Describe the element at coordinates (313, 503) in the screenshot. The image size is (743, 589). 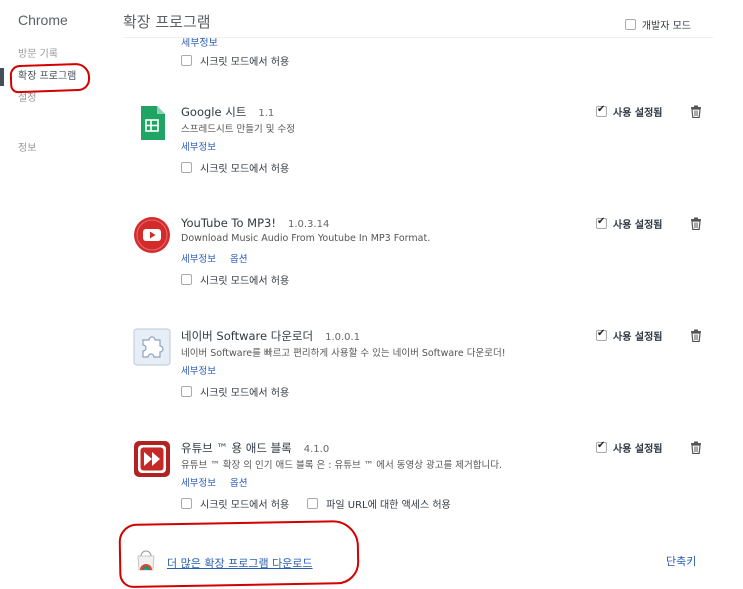
I see `file-access-checkbox` at that location.